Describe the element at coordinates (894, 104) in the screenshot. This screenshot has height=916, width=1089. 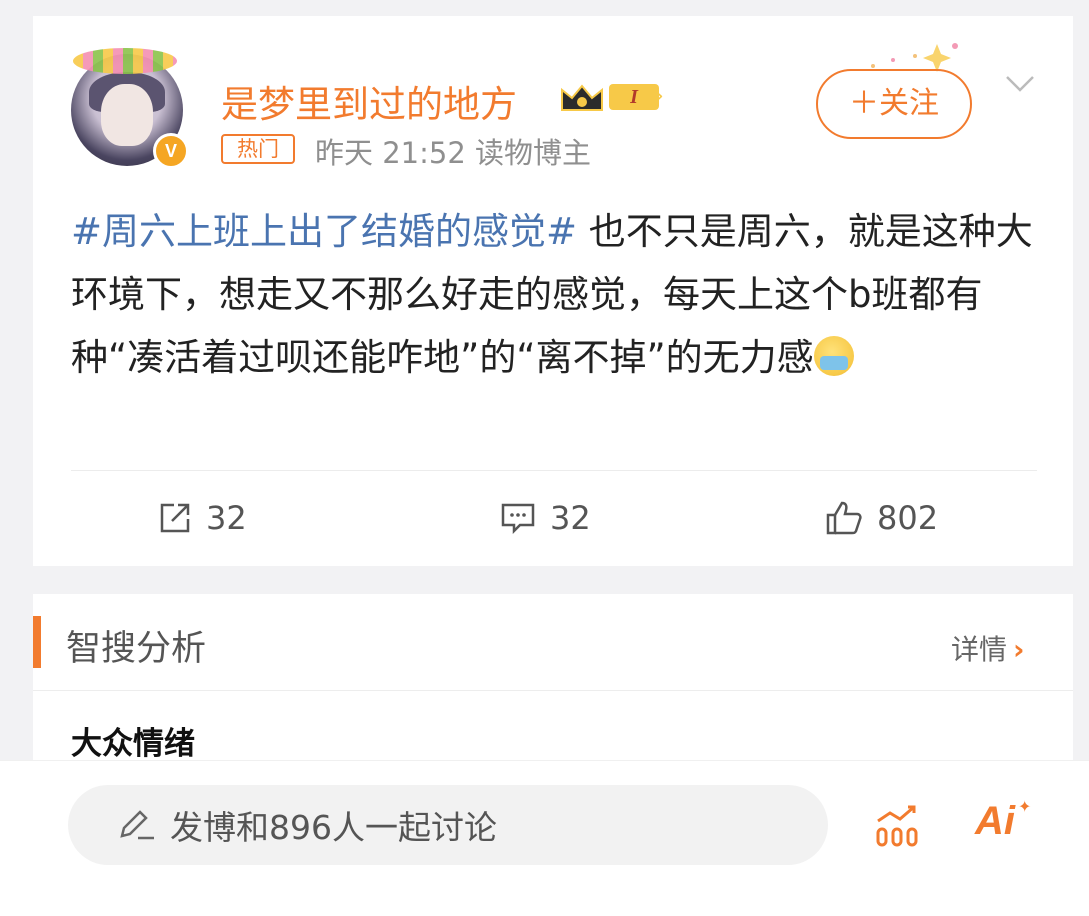
I see `follow-button: ＋关注` at that location.